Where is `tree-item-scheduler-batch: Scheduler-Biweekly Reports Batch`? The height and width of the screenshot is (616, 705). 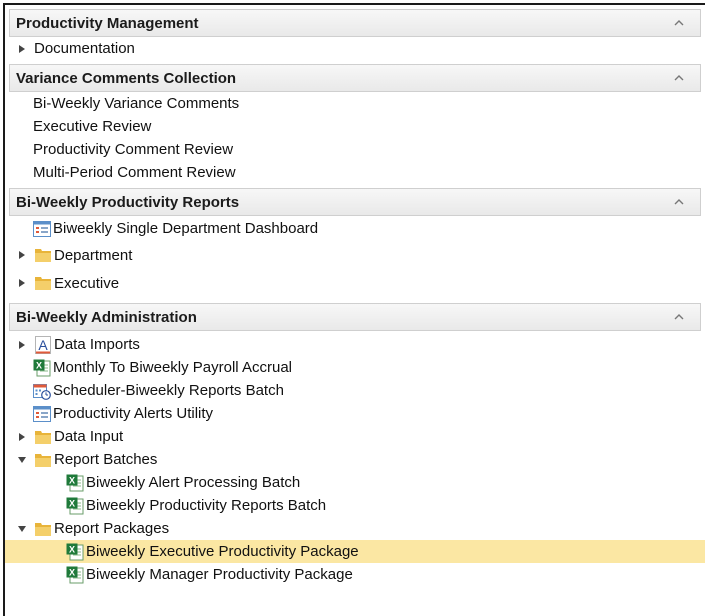 tree-item-scheduler-batch: Scheduler-Biweekly Reports Batch is located at coordinates (355, 390).